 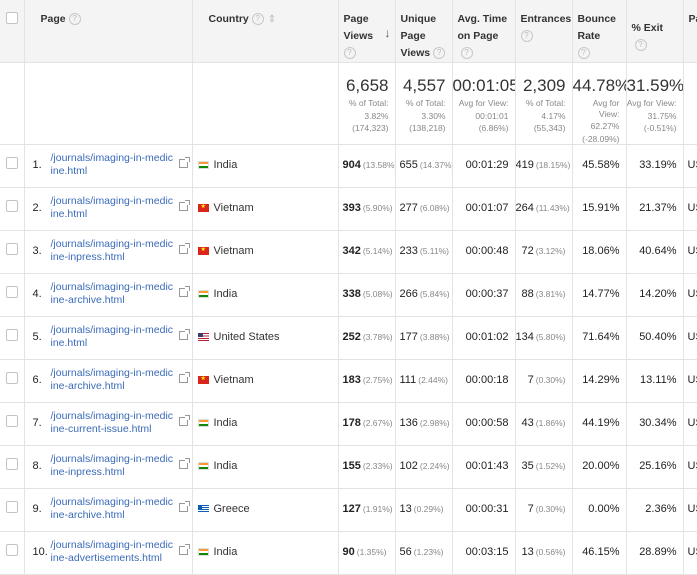 What do you see at coordinates (527, 466) in the screenshot?
I see `entrances-value: 35` at bounding box center [527, 466].